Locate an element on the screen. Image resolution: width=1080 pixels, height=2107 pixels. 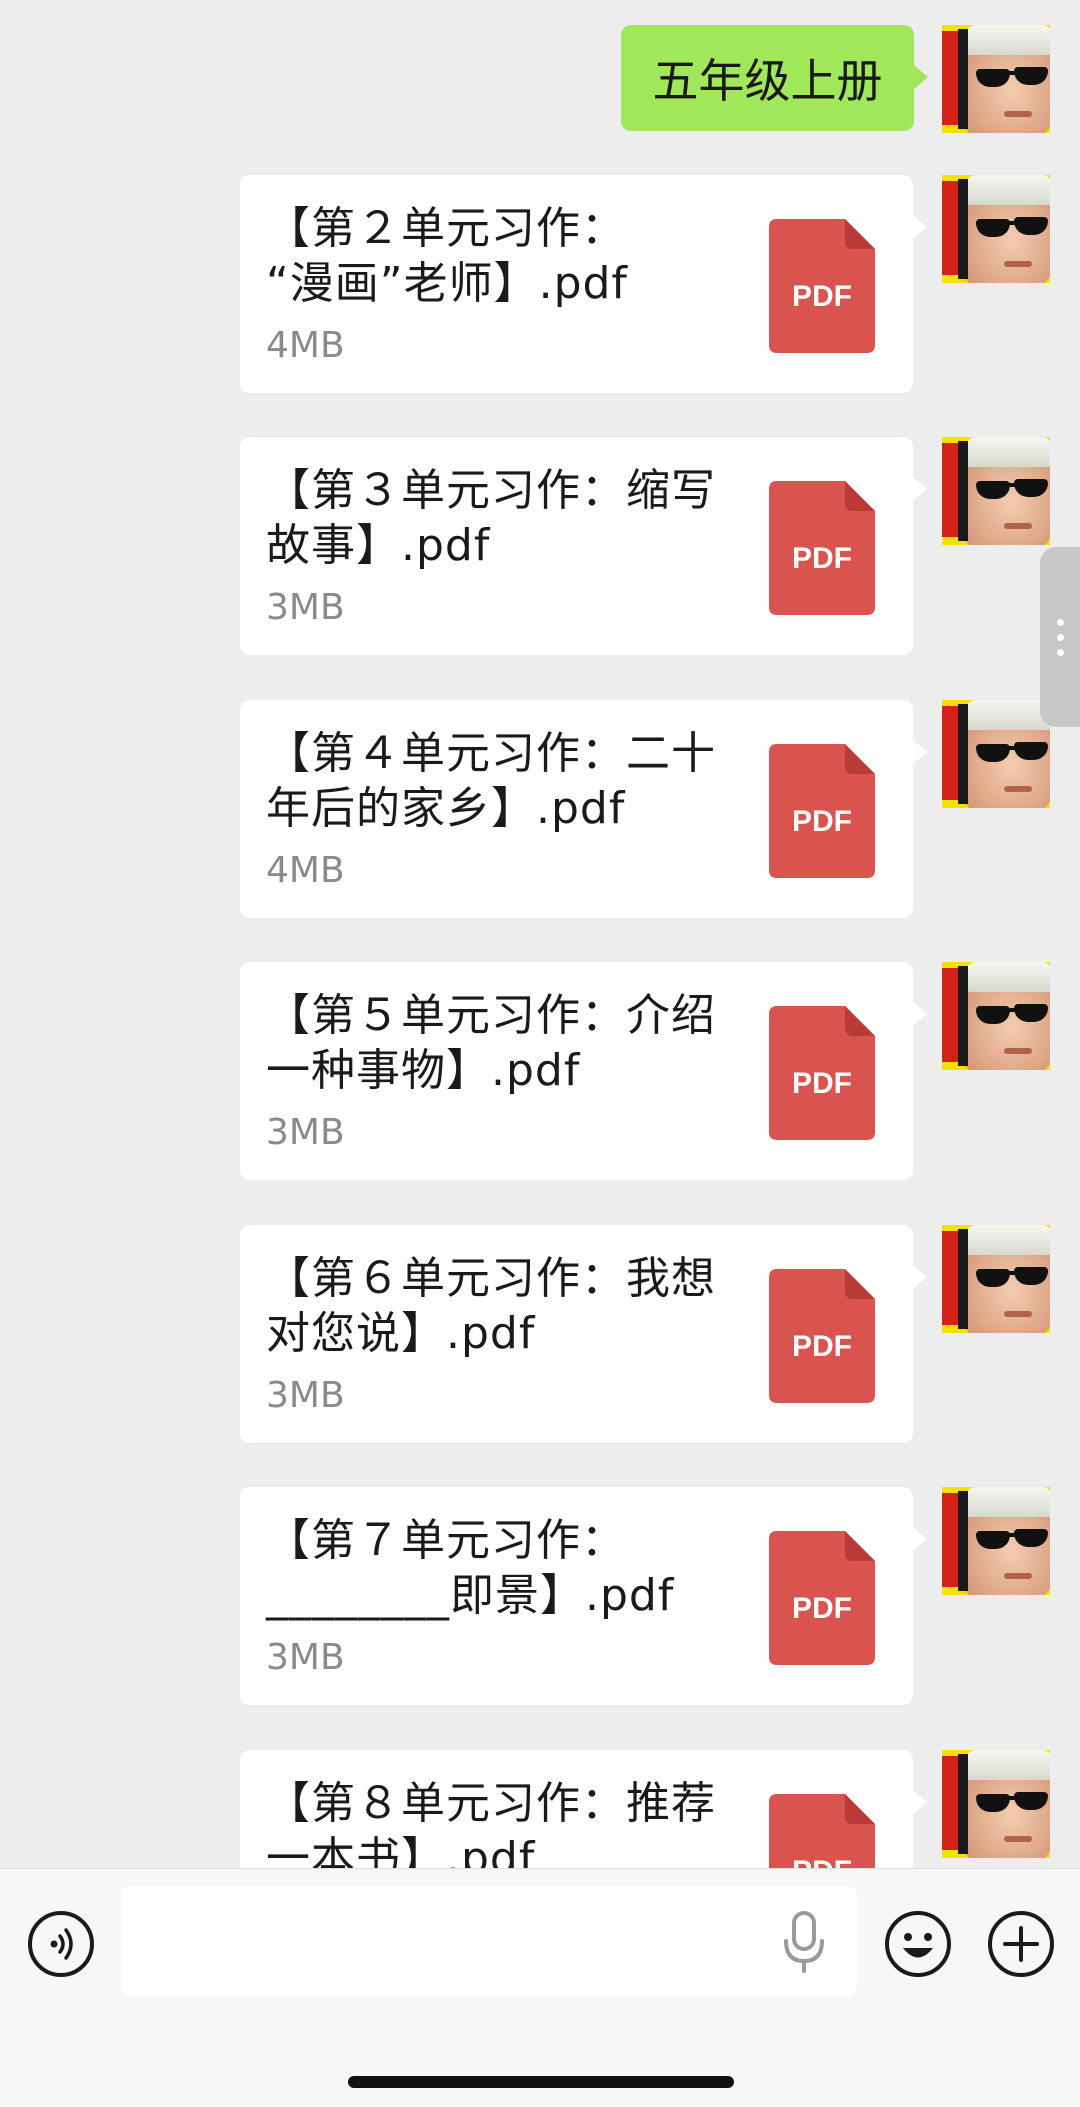
microphone-icon is located at coordinates (804, 1942).